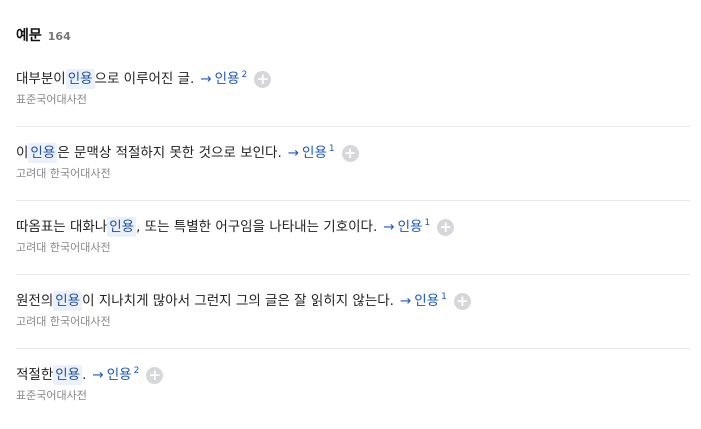 This screenshot has height=429, width=701. What do you see at coordinates (43, 35) in the screenshot?
I see `section-header: 예문 164` at bounding box center [43, 35].